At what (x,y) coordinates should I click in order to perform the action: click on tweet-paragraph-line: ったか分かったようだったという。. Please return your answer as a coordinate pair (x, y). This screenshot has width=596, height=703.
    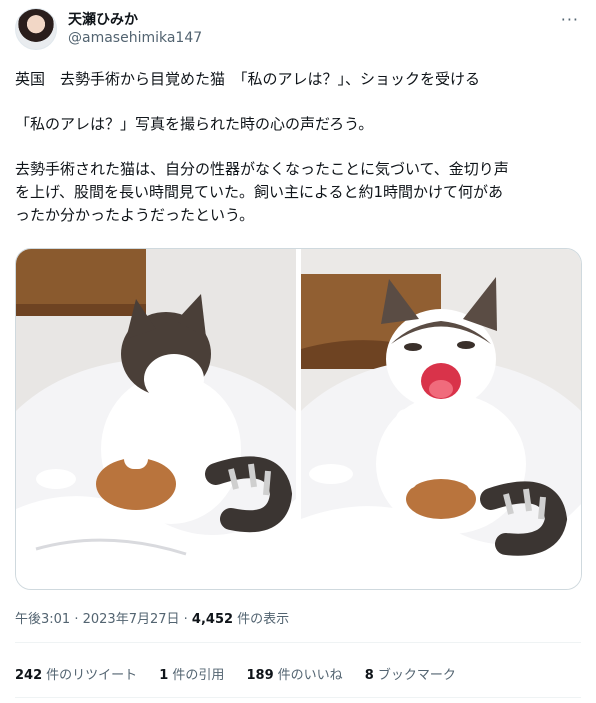
    Looking at the image, I should click on (135, 215).